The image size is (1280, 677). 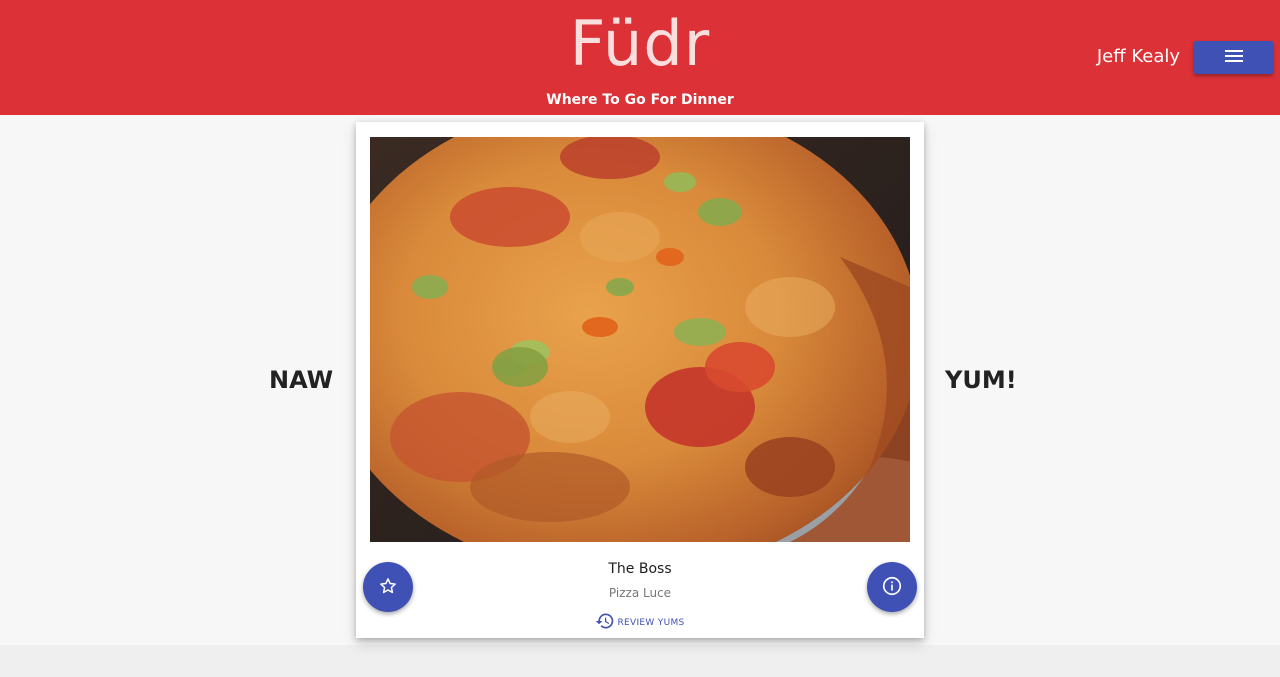 I want to click on history-icon, so click(x=605, y=623).